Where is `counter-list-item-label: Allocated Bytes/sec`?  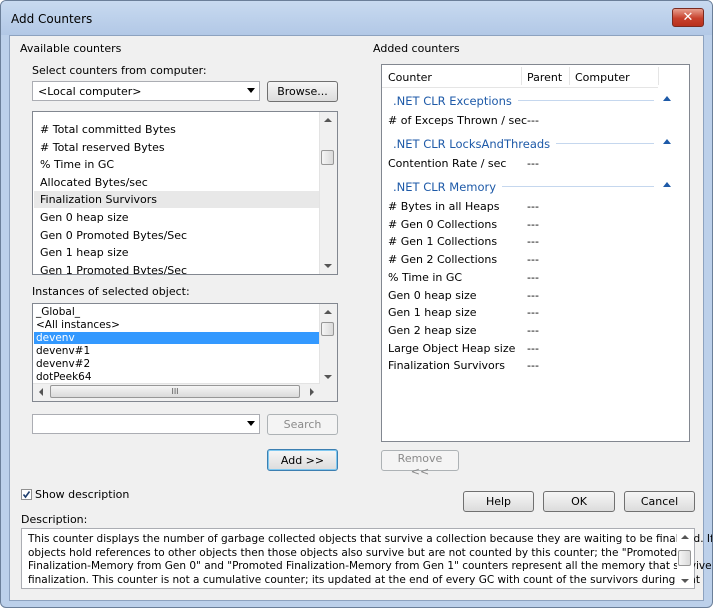
counter-list-item-label: Allocated Bytes/sec is located at coordinates (94, 182).